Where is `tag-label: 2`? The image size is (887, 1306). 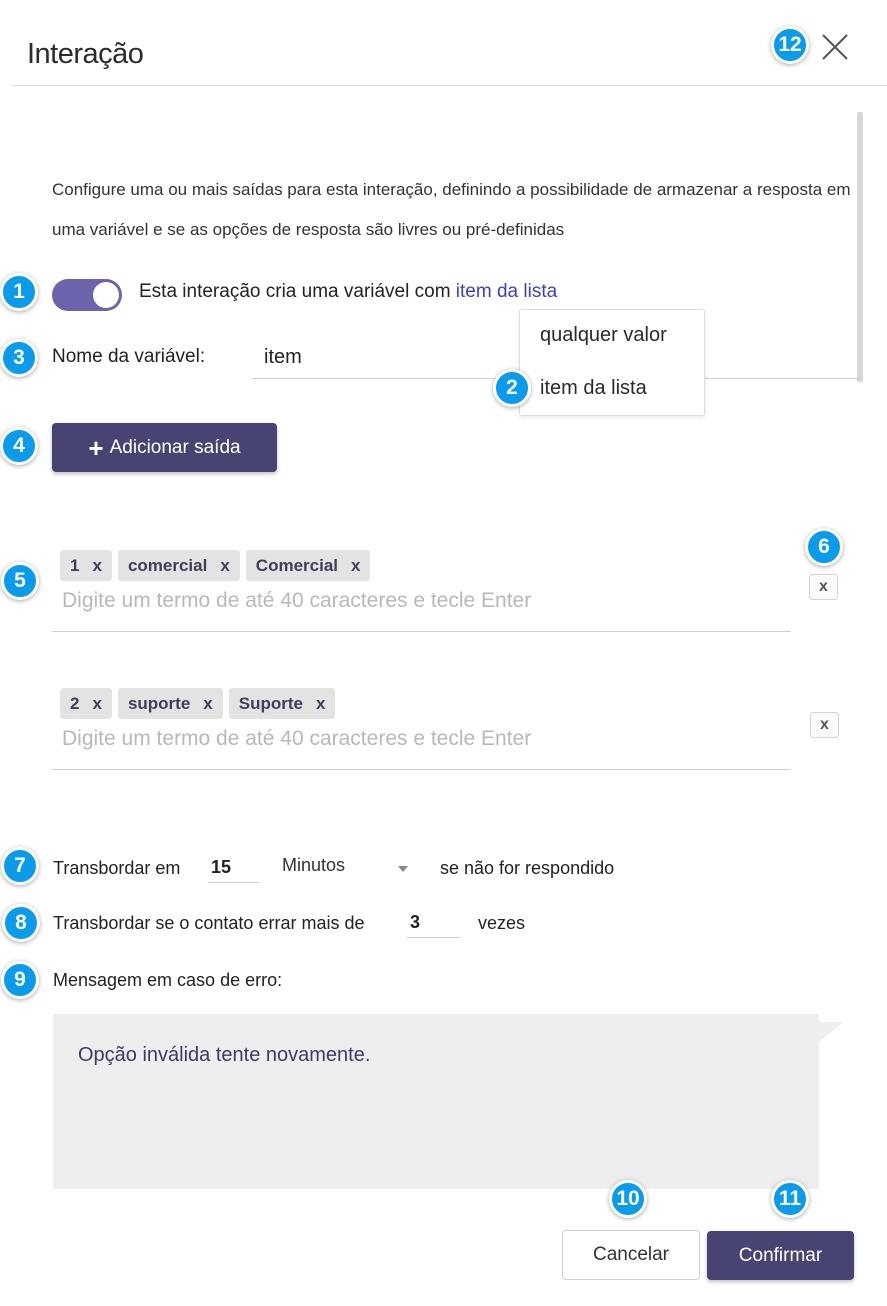
tag-label: 2 is located at coordinates (75, 703).